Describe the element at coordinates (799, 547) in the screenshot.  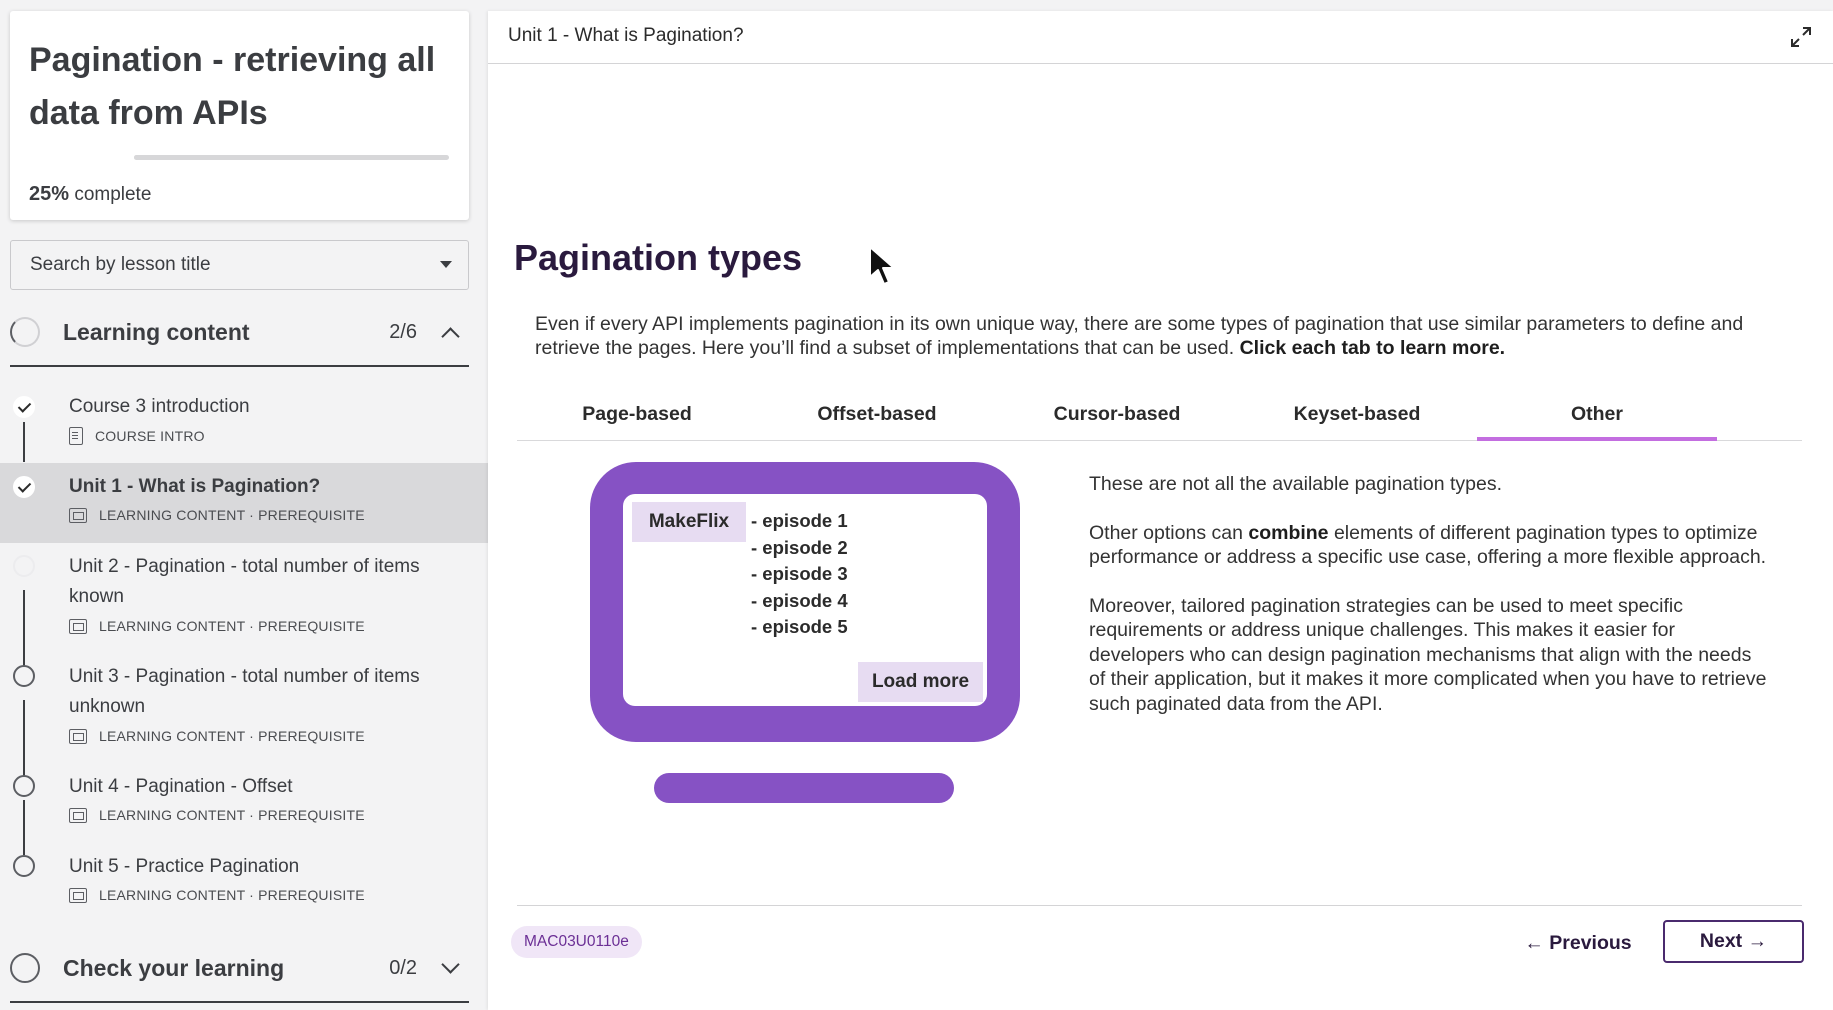
I see `episode-item: - episode 2` at that location.